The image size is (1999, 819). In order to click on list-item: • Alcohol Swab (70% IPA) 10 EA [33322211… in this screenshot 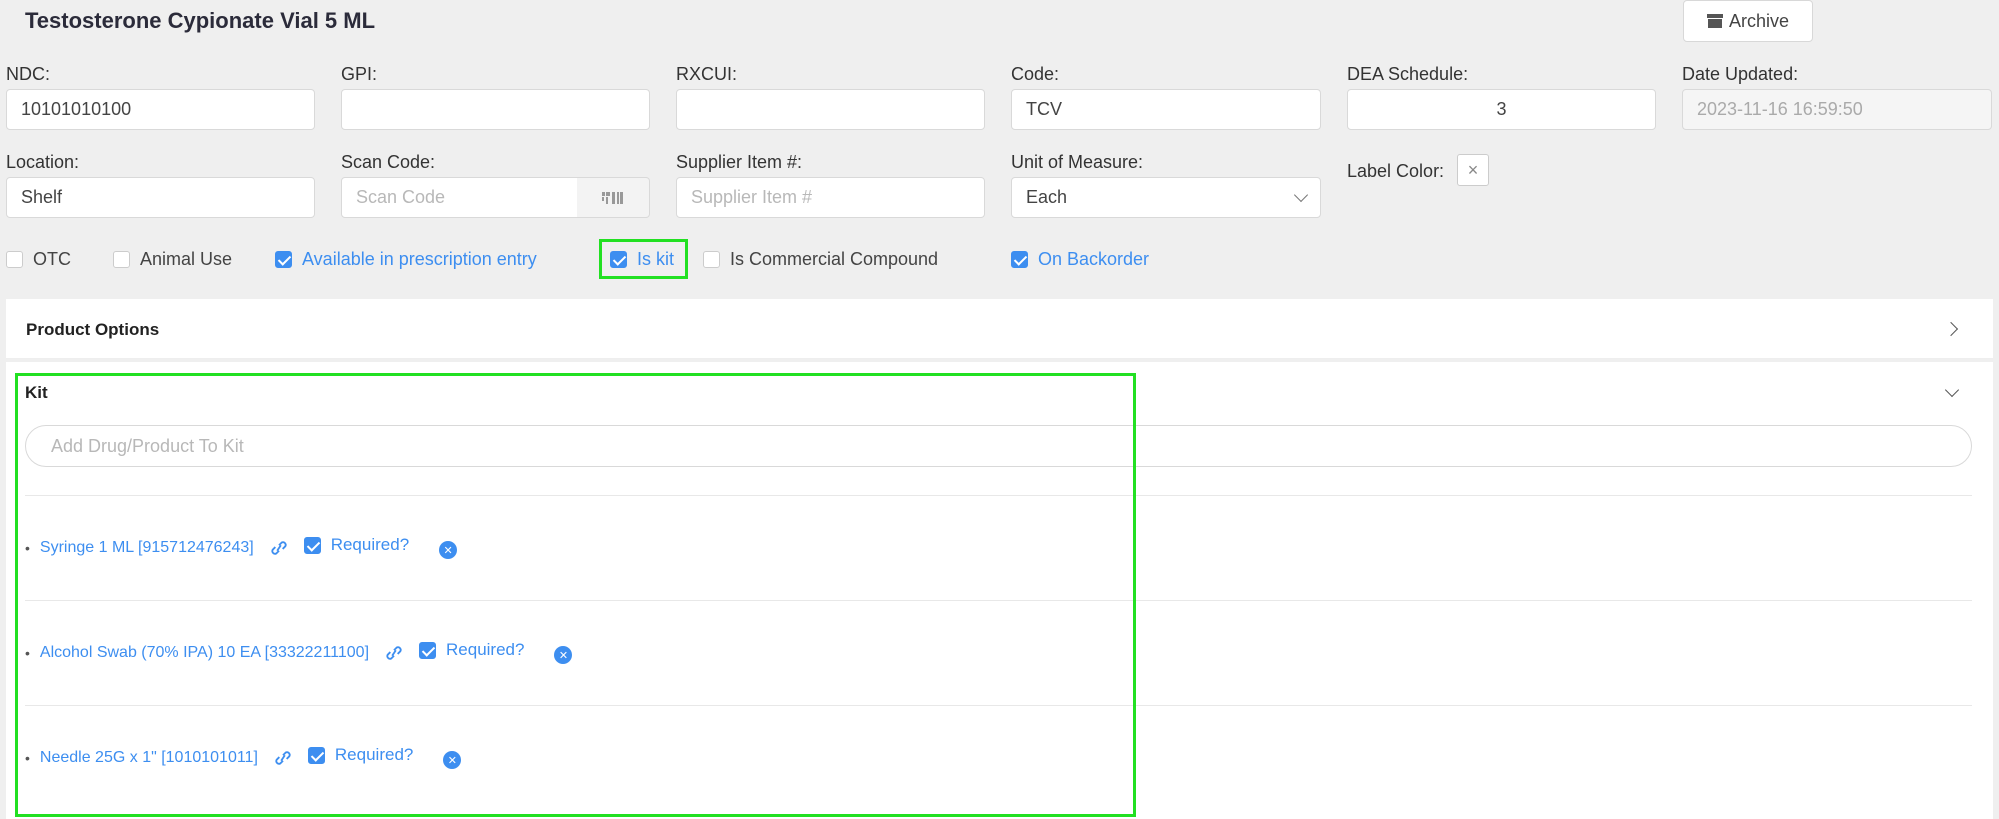, I will do `click(299, 653)`.